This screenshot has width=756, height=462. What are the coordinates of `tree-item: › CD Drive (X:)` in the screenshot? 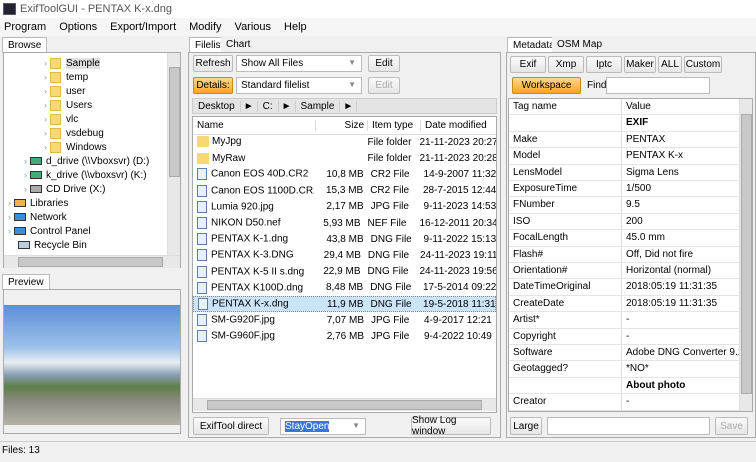 It's located at (64, 189).